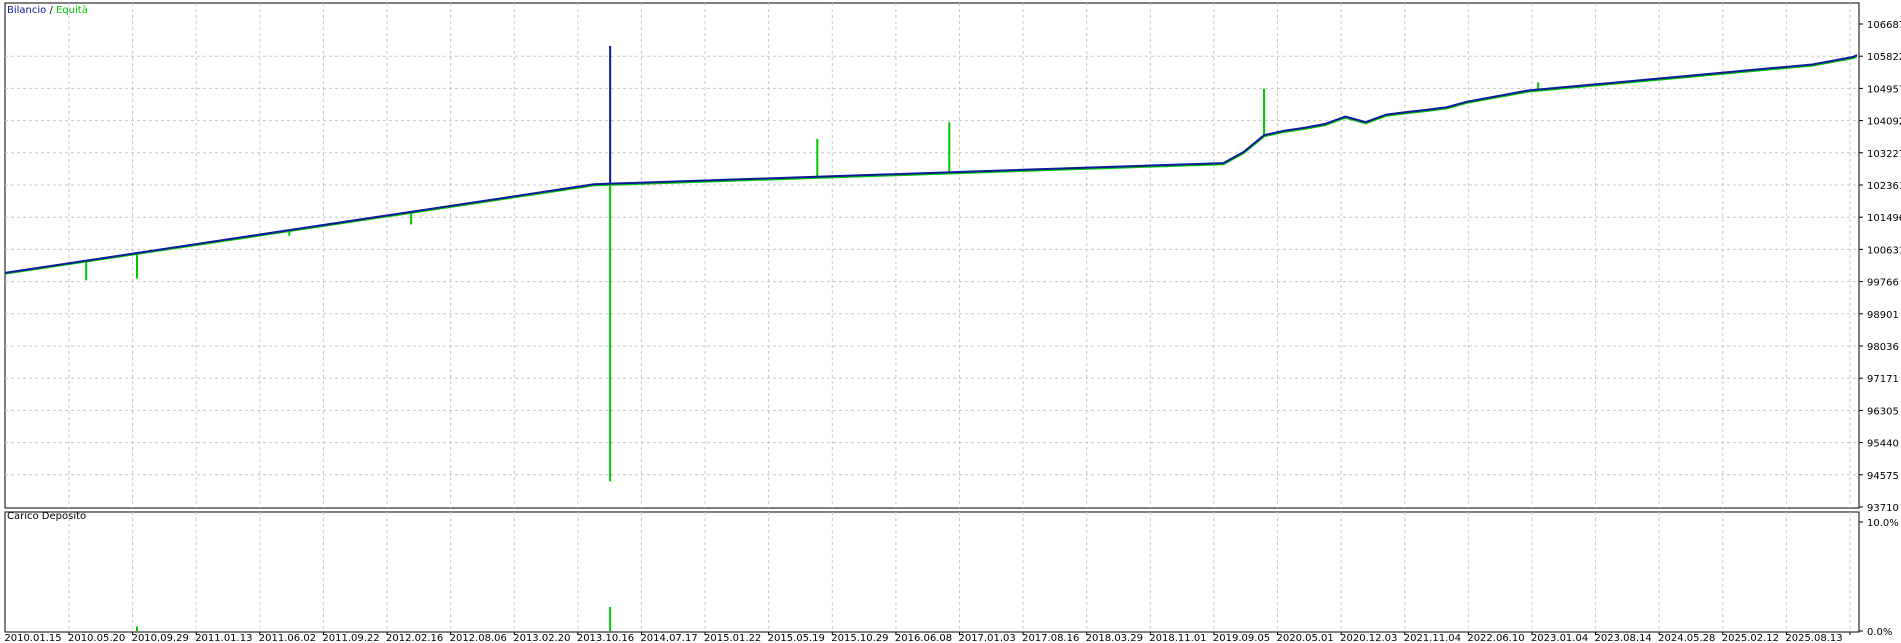 The width and height of the screenshot is (1901, 643). Describe the element at coordinates (1623, 638) in the screenshot. I see `x-tick-label: 2023.08.14` at that location.